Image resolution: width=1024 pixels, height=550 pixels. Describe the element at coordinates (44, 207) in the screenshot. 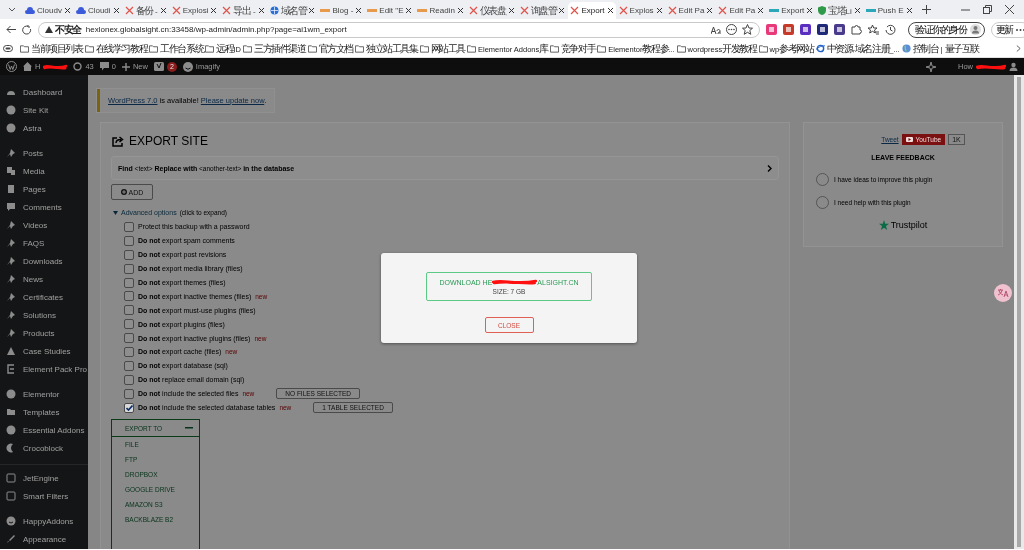

I see `sidebar-item: Comments` at that location.